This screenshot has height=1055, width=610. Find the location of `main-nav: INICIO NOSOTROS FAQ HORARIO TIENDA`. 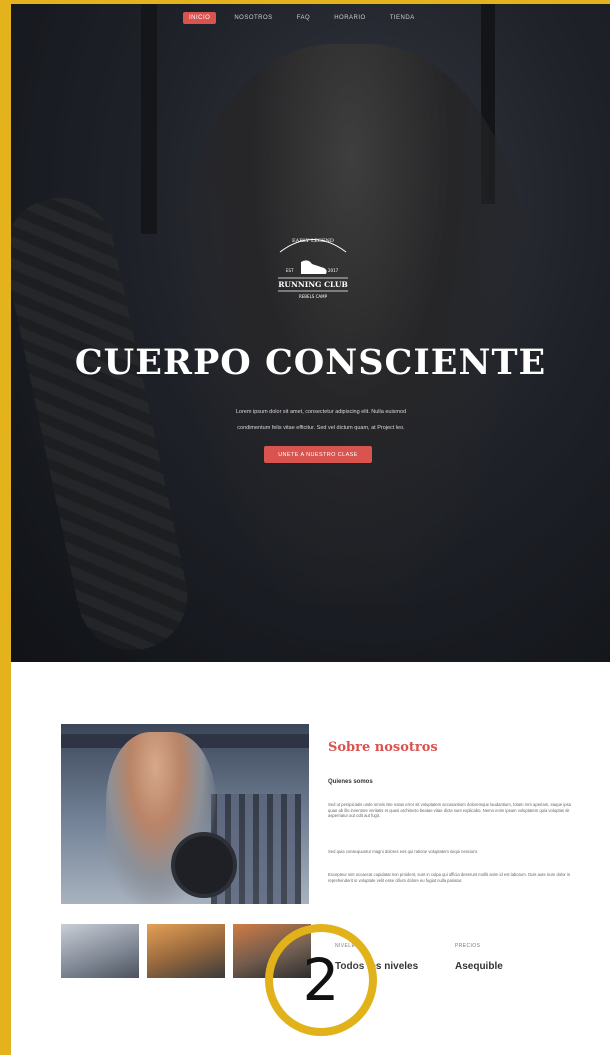

main-nav: INICIO NOSOTROS FAQ HORARIO TIENDA is located at coordinates (302, 18).